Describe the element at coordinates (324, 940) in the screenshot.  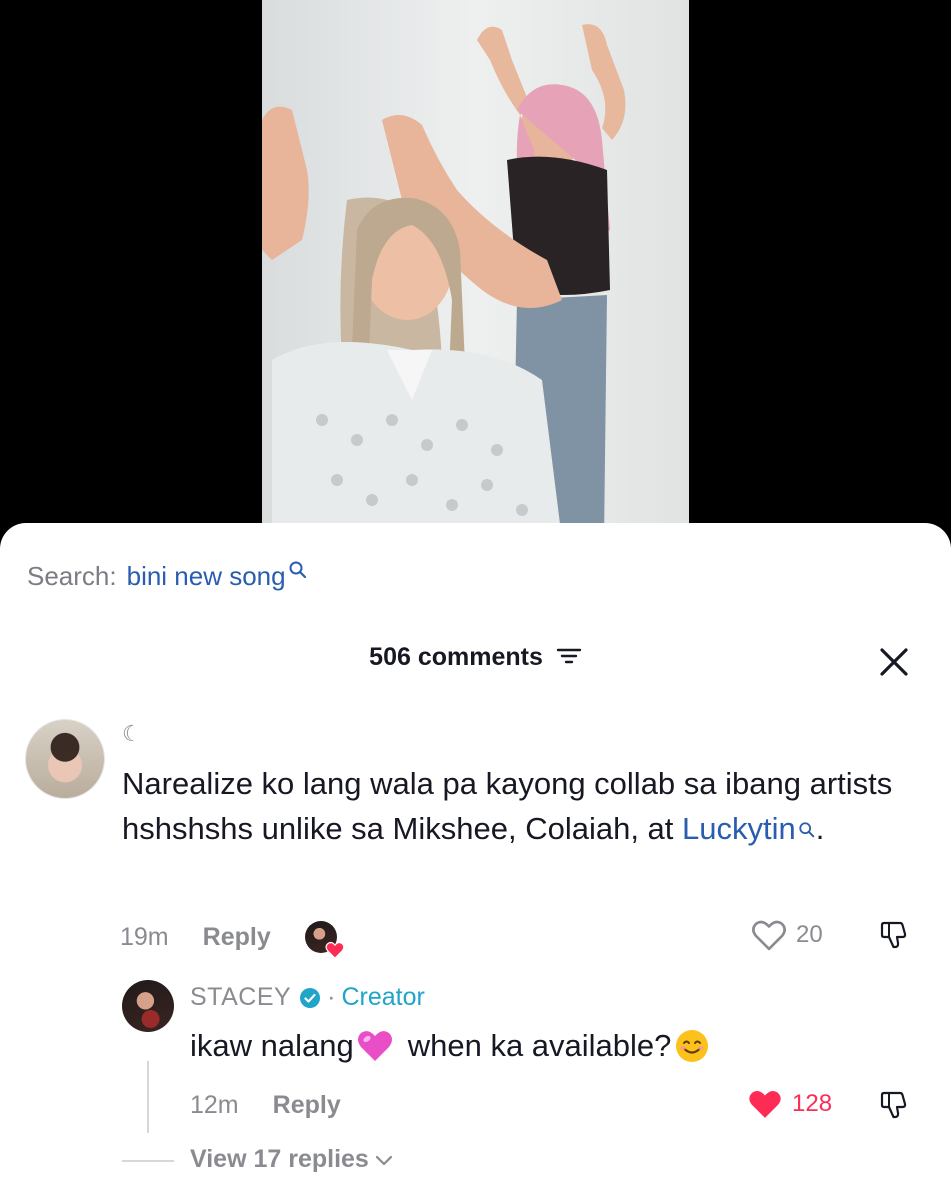
I see `creator-liked-badge` at that location.